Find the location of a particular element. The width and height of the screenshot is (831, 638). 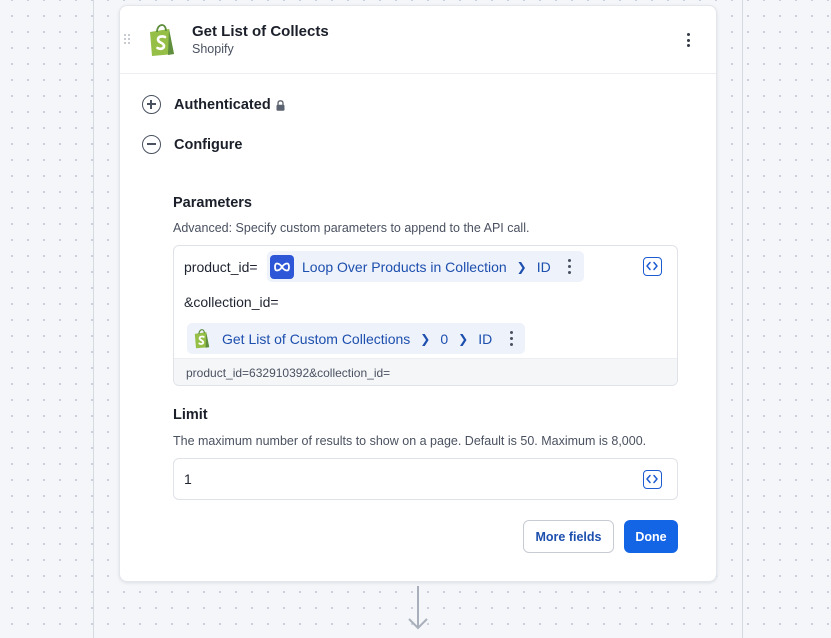

data-pill-collections: Get List of Custom Collections ❯ 0 ❯ ID is located at coordinates (356, 338).